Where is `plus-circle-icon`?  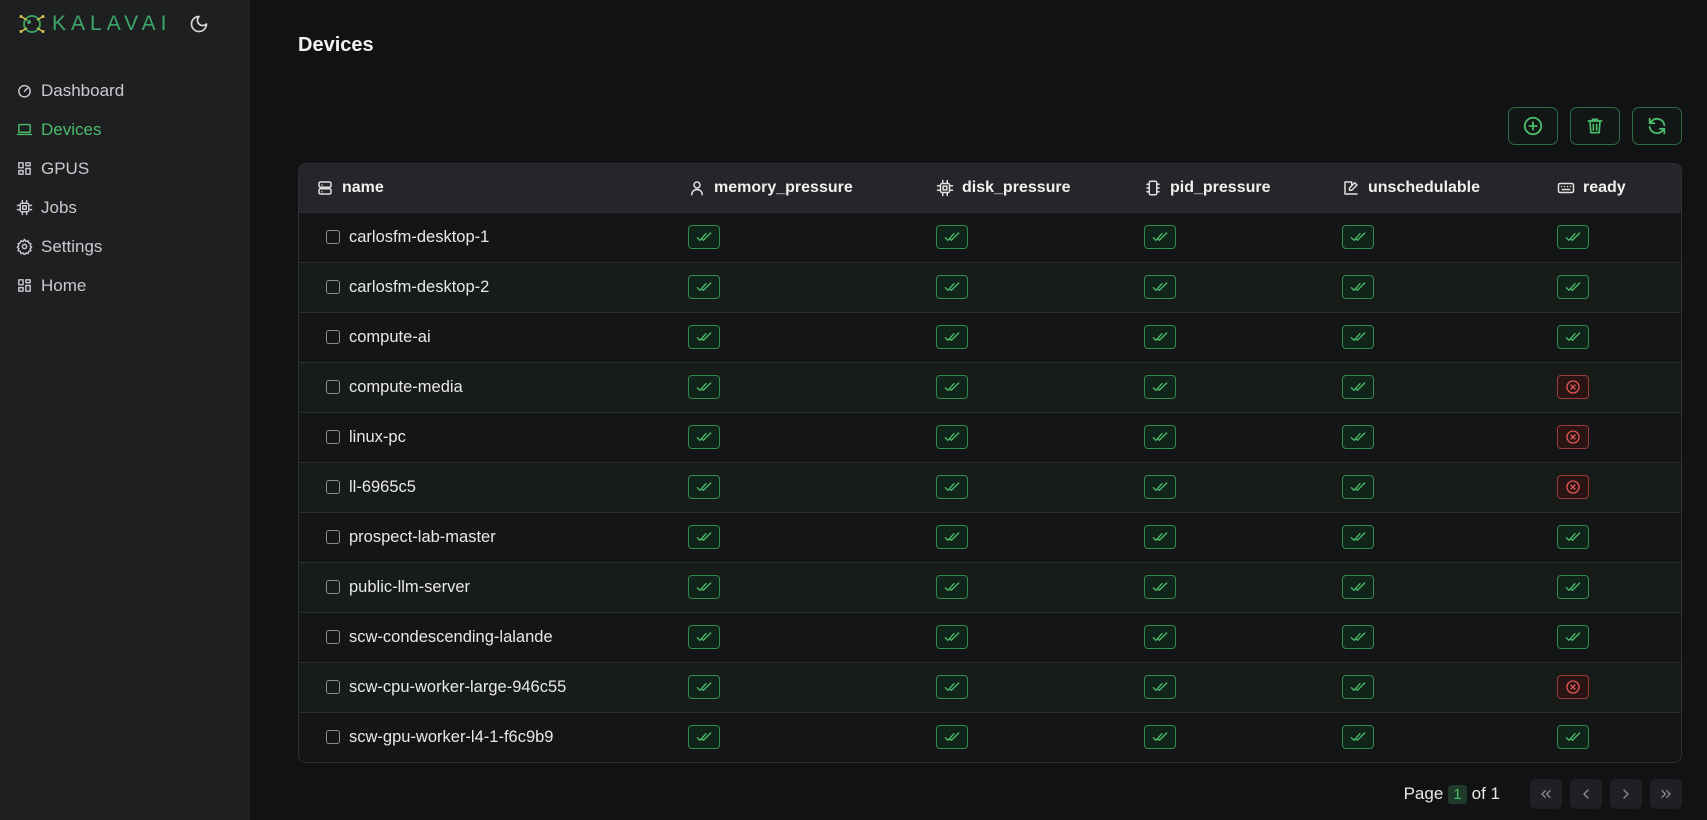 plus-circle-icon is located at coordinates (1533, 126).